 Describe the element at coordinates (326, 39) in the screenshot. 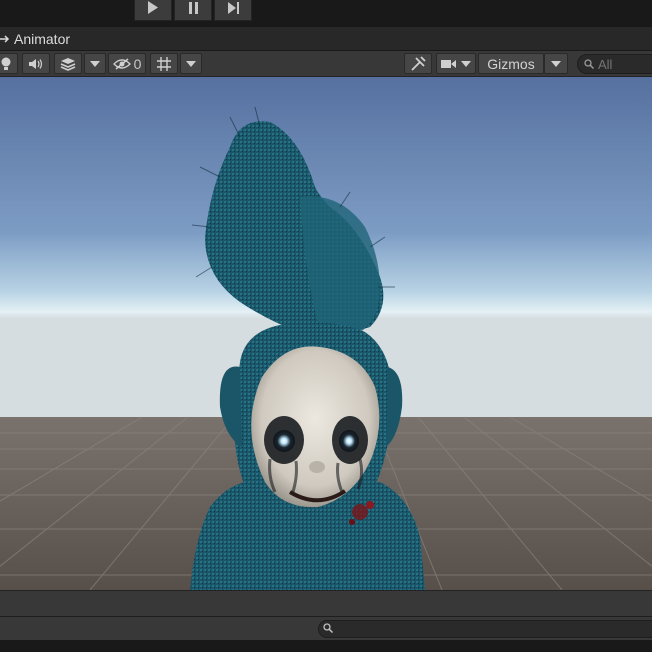

I see `tab-bar: Animator` at that location.